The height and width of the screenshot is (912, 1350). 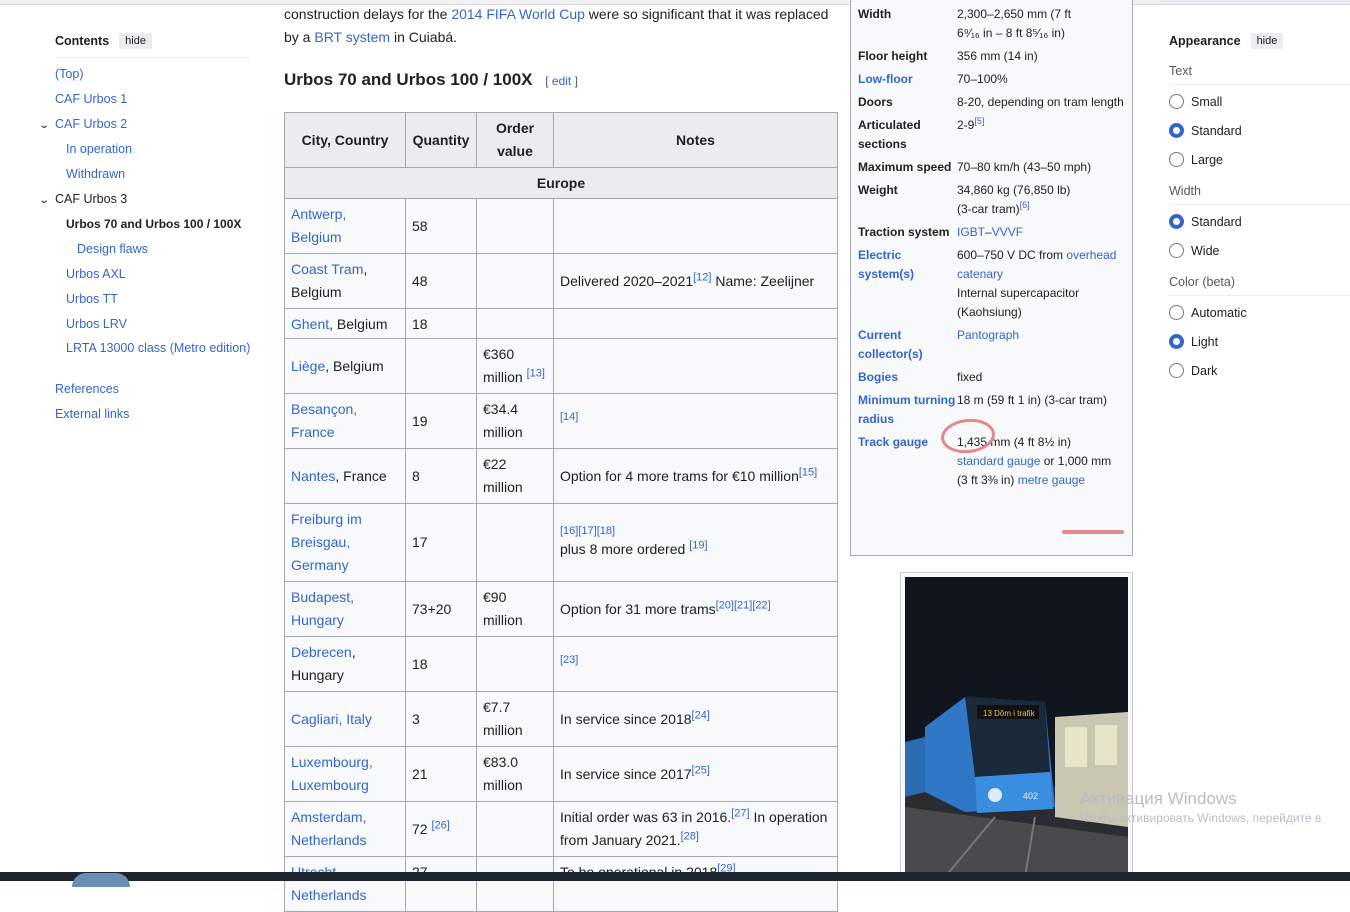 I want to click on start-button, so click(x=101, y=880).